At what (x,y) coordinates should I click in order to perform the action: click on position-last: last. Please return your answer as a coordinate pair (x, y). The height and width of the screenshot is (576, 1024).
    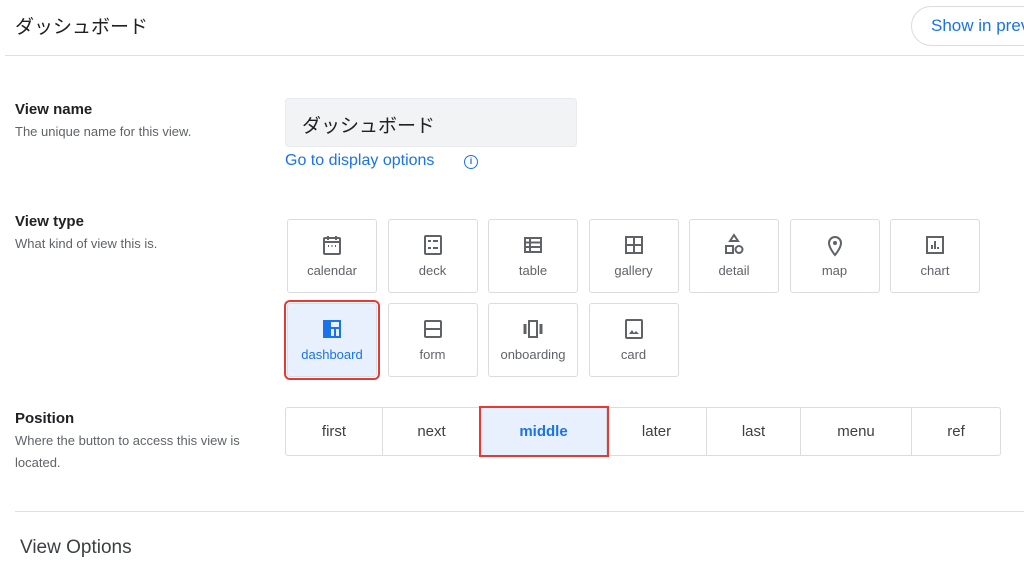
    Looking at the image, I should click on (754, 431).